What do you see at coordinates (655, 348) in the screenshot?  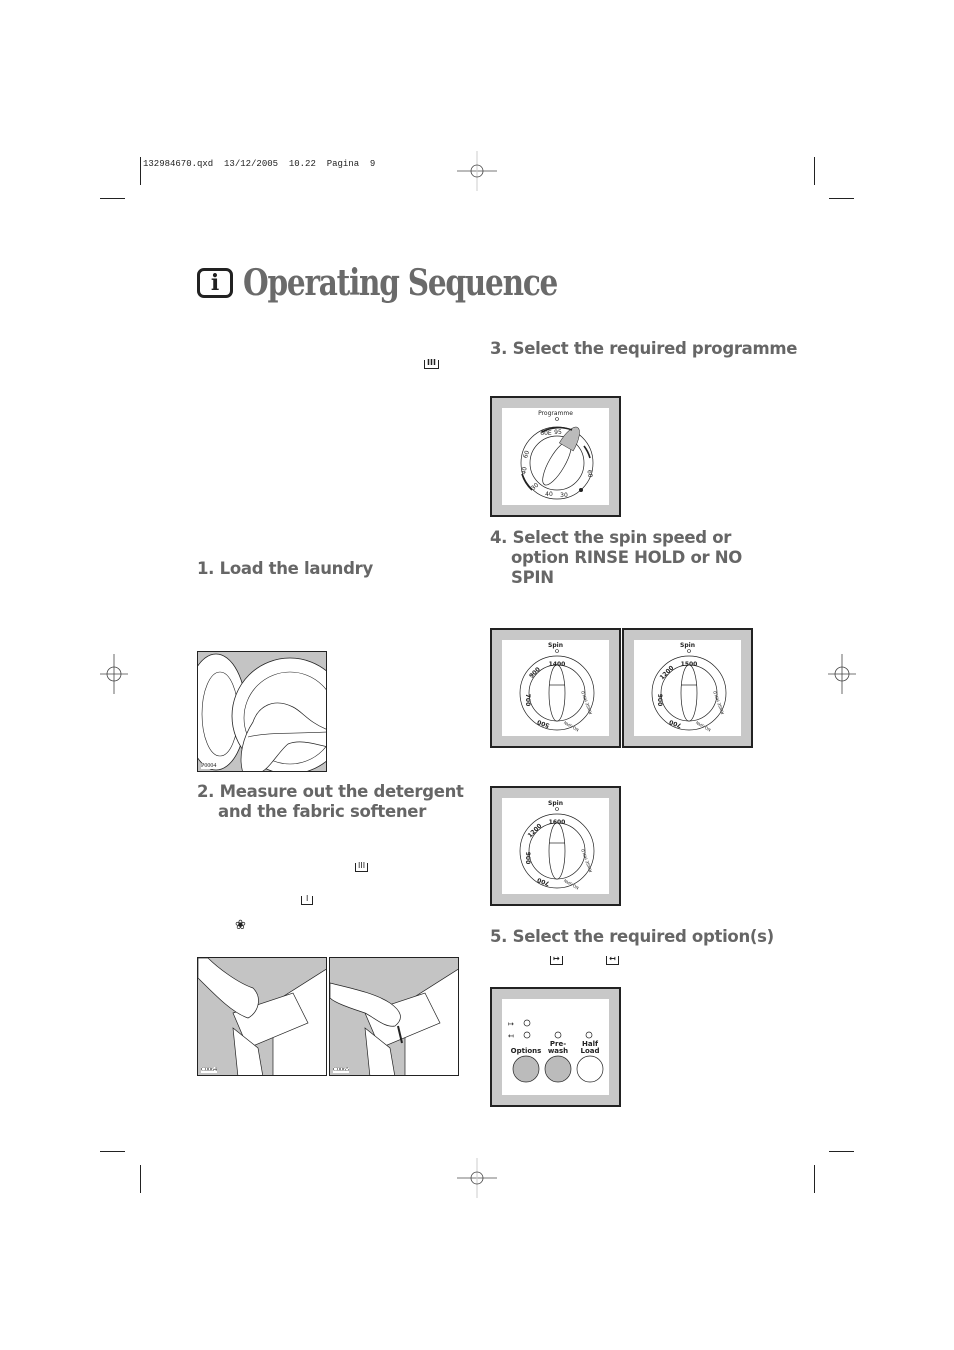 I see `section-title-line: Select the required programme` at bounding box center [655, 348].